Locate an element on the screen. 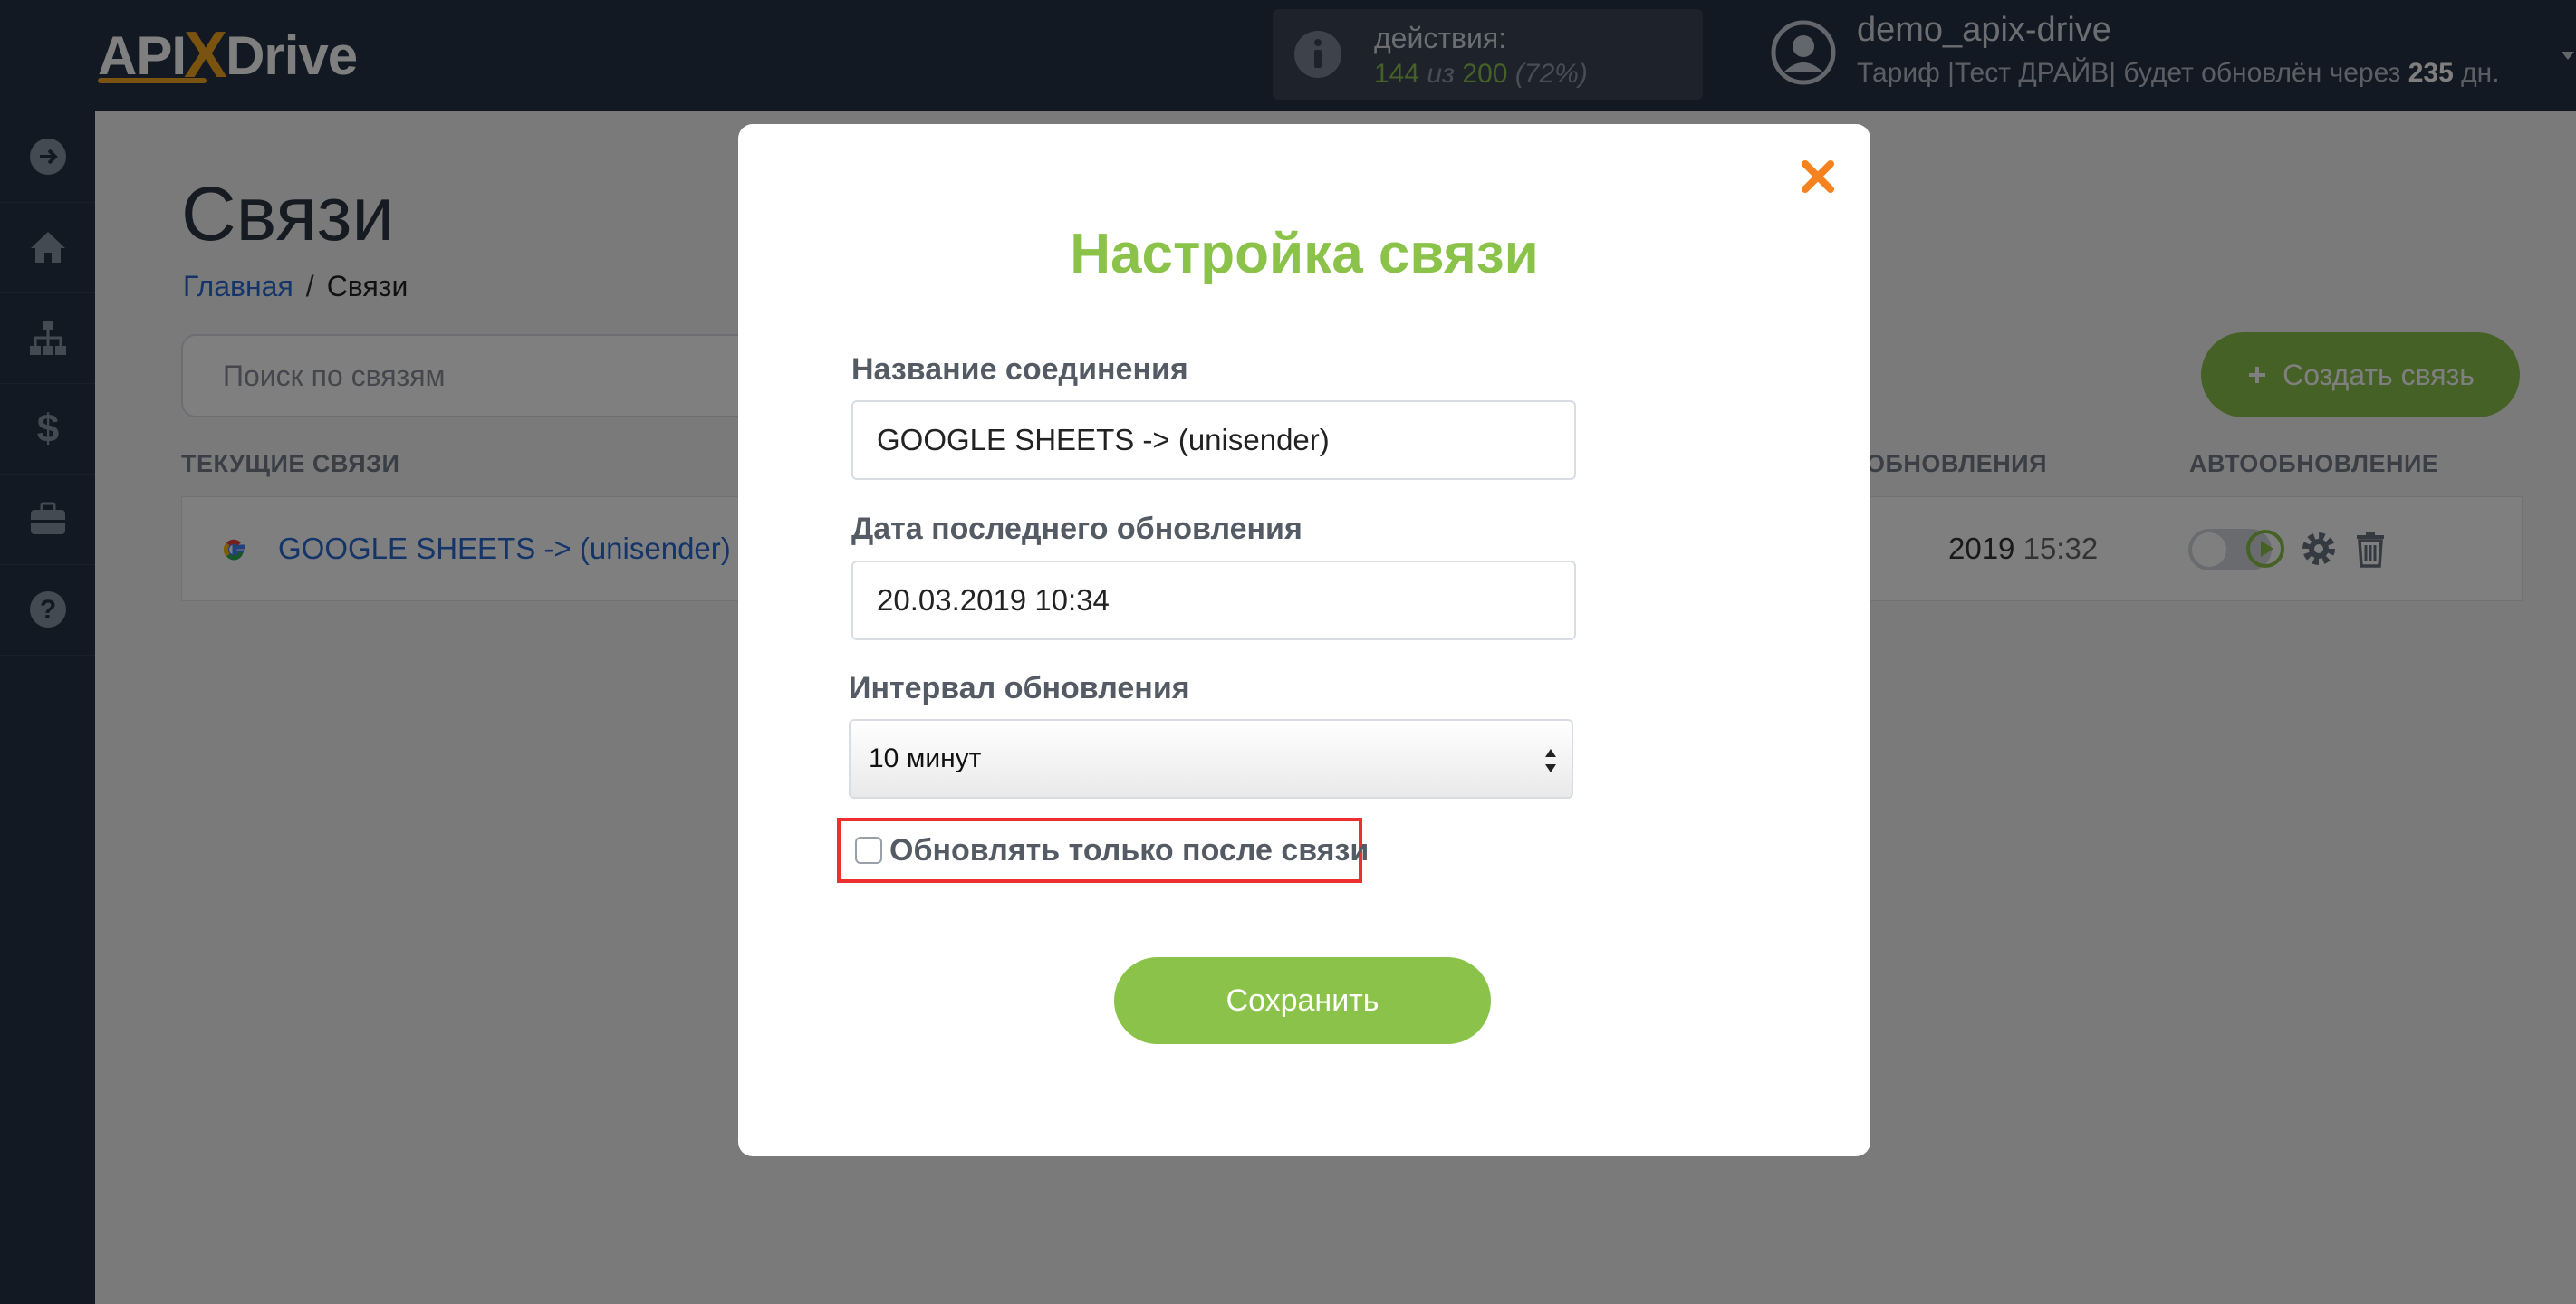 The width and height of the screenshot is (2576, 1304). update-interval-select: 10 минут is located at coordinates (1211, 759).